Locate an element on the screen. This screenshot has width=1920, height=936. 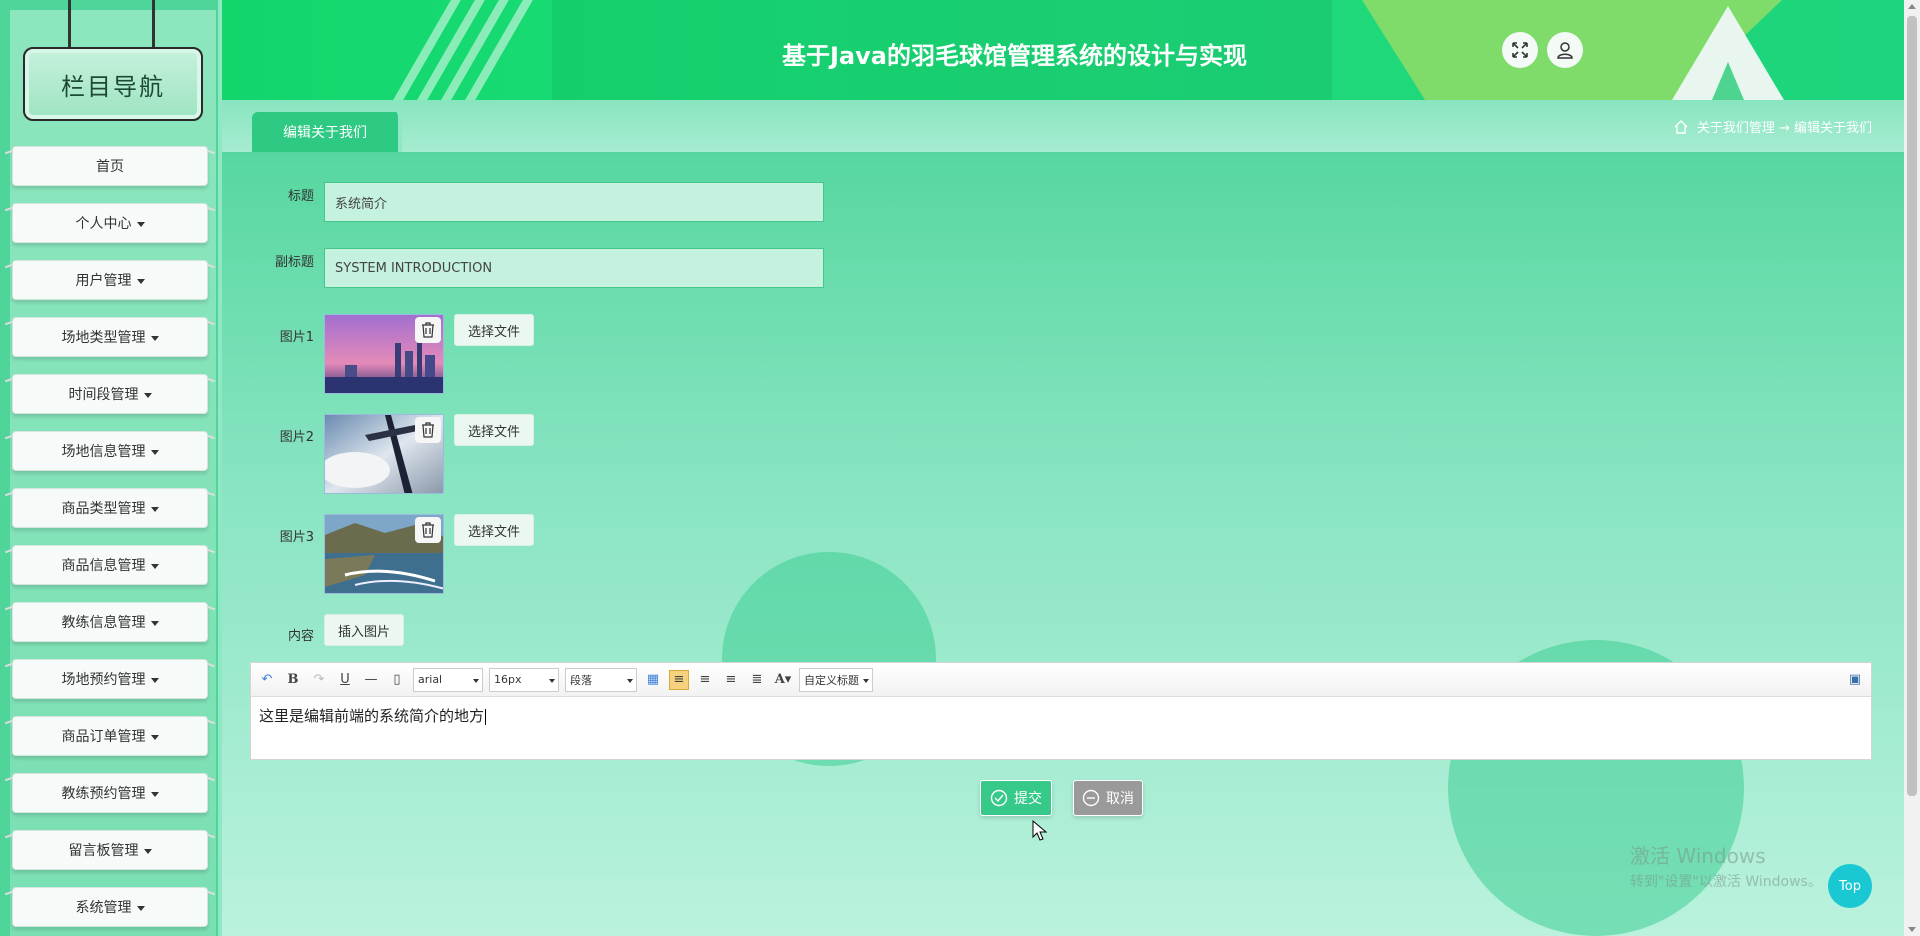
form-row-subtitle: 副标题 is located at coordinates (538, 268).